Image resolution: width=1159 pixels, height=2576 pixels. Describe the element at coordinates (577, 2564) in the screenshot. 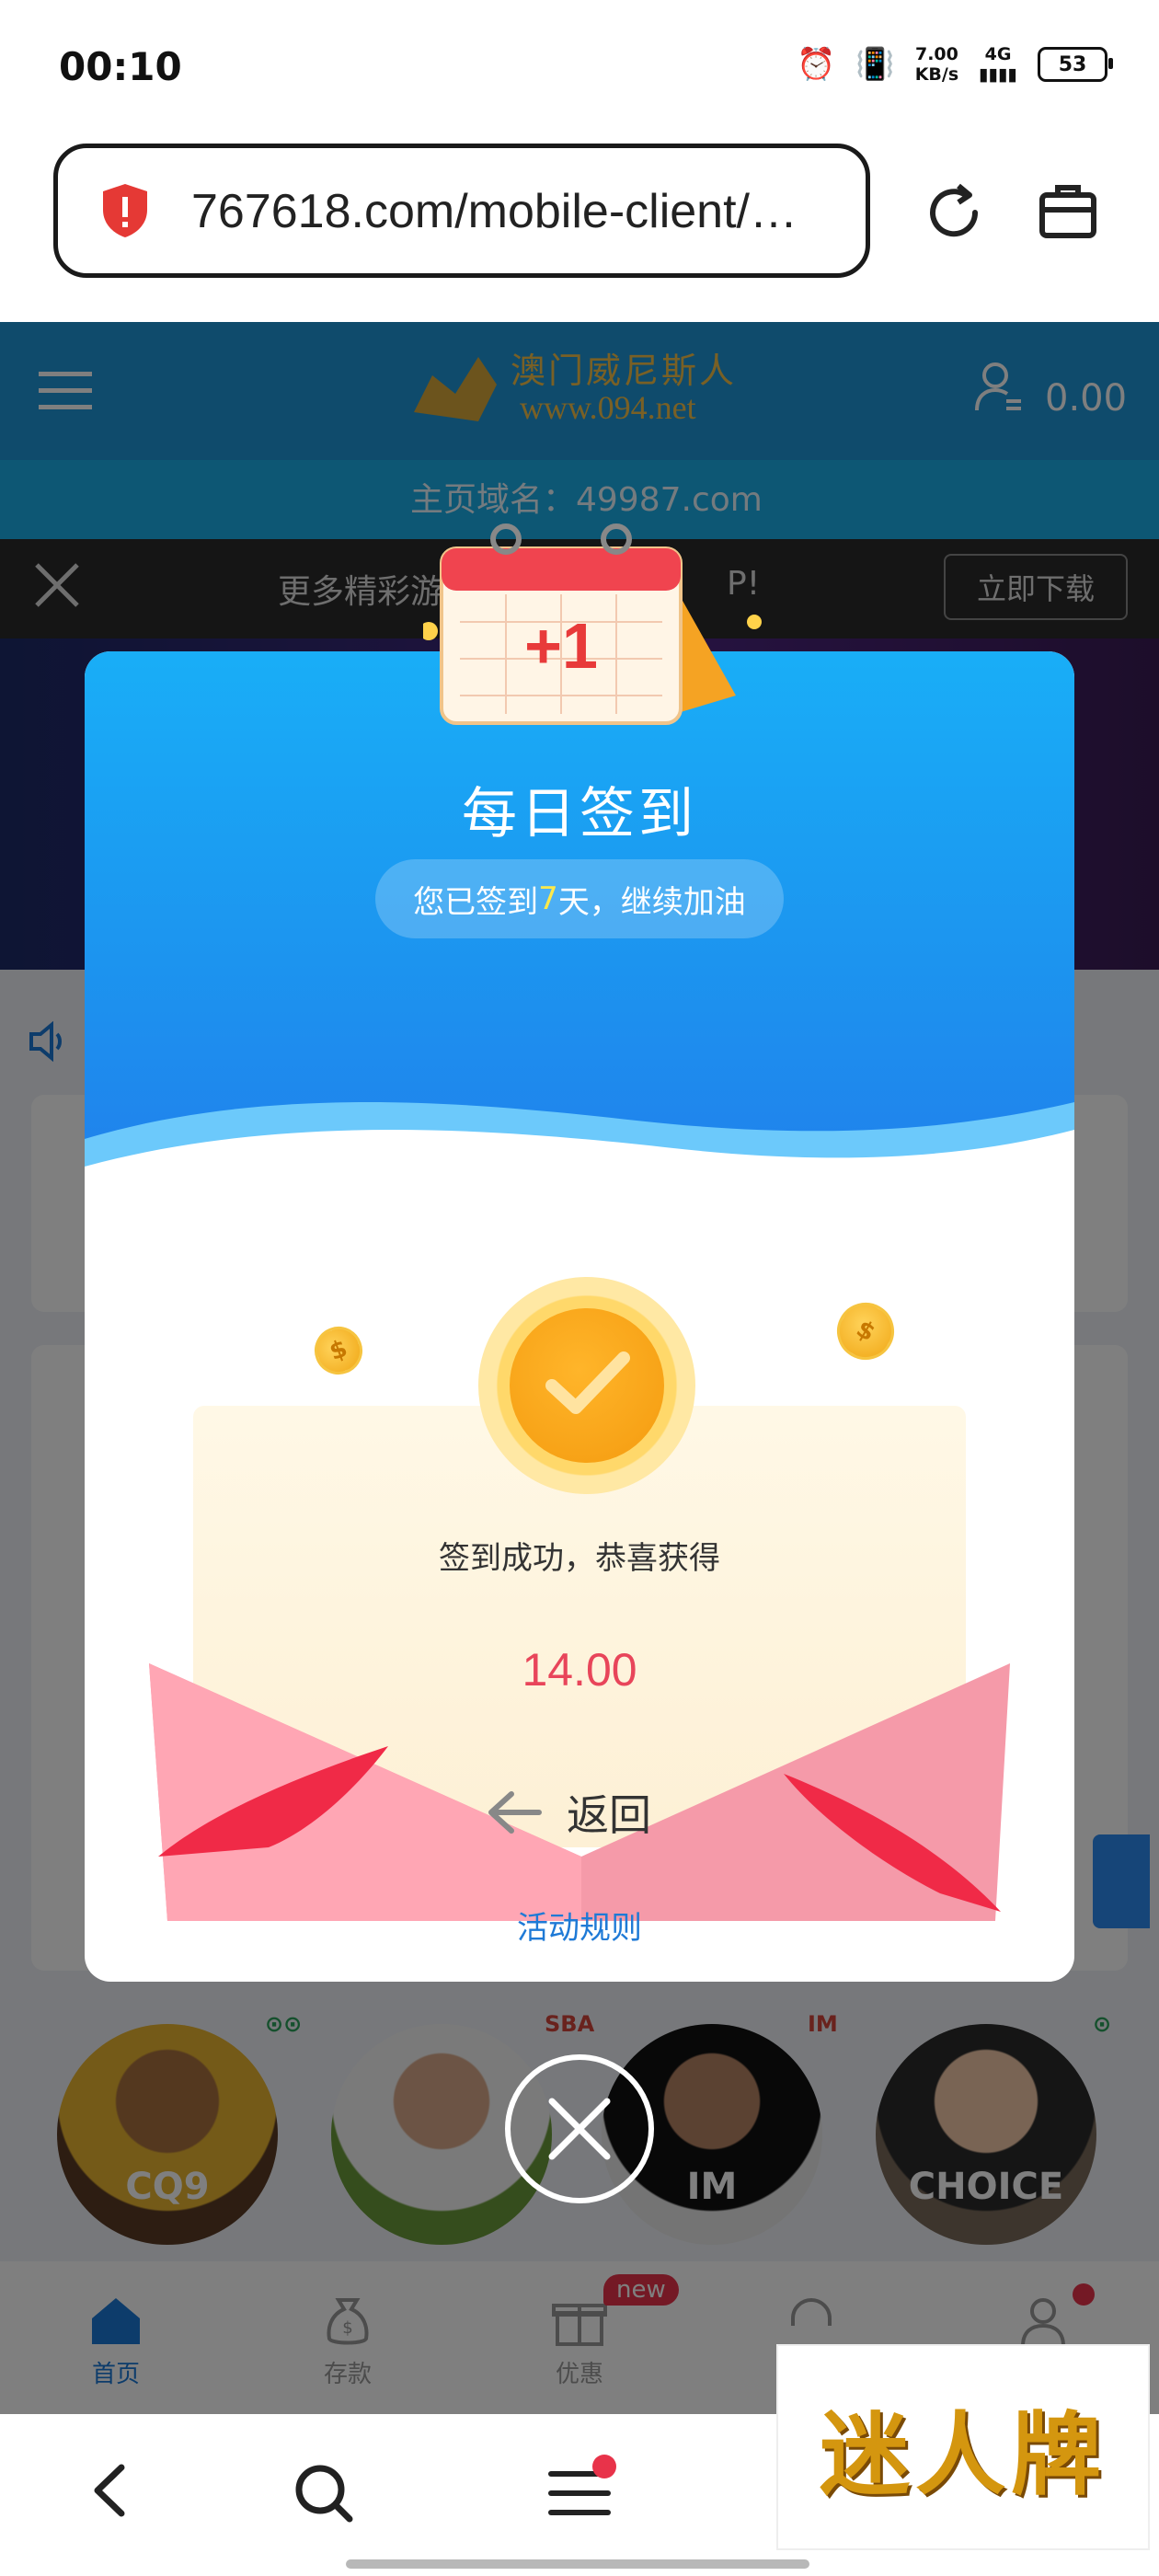

I see `gesture-bar` at that location.